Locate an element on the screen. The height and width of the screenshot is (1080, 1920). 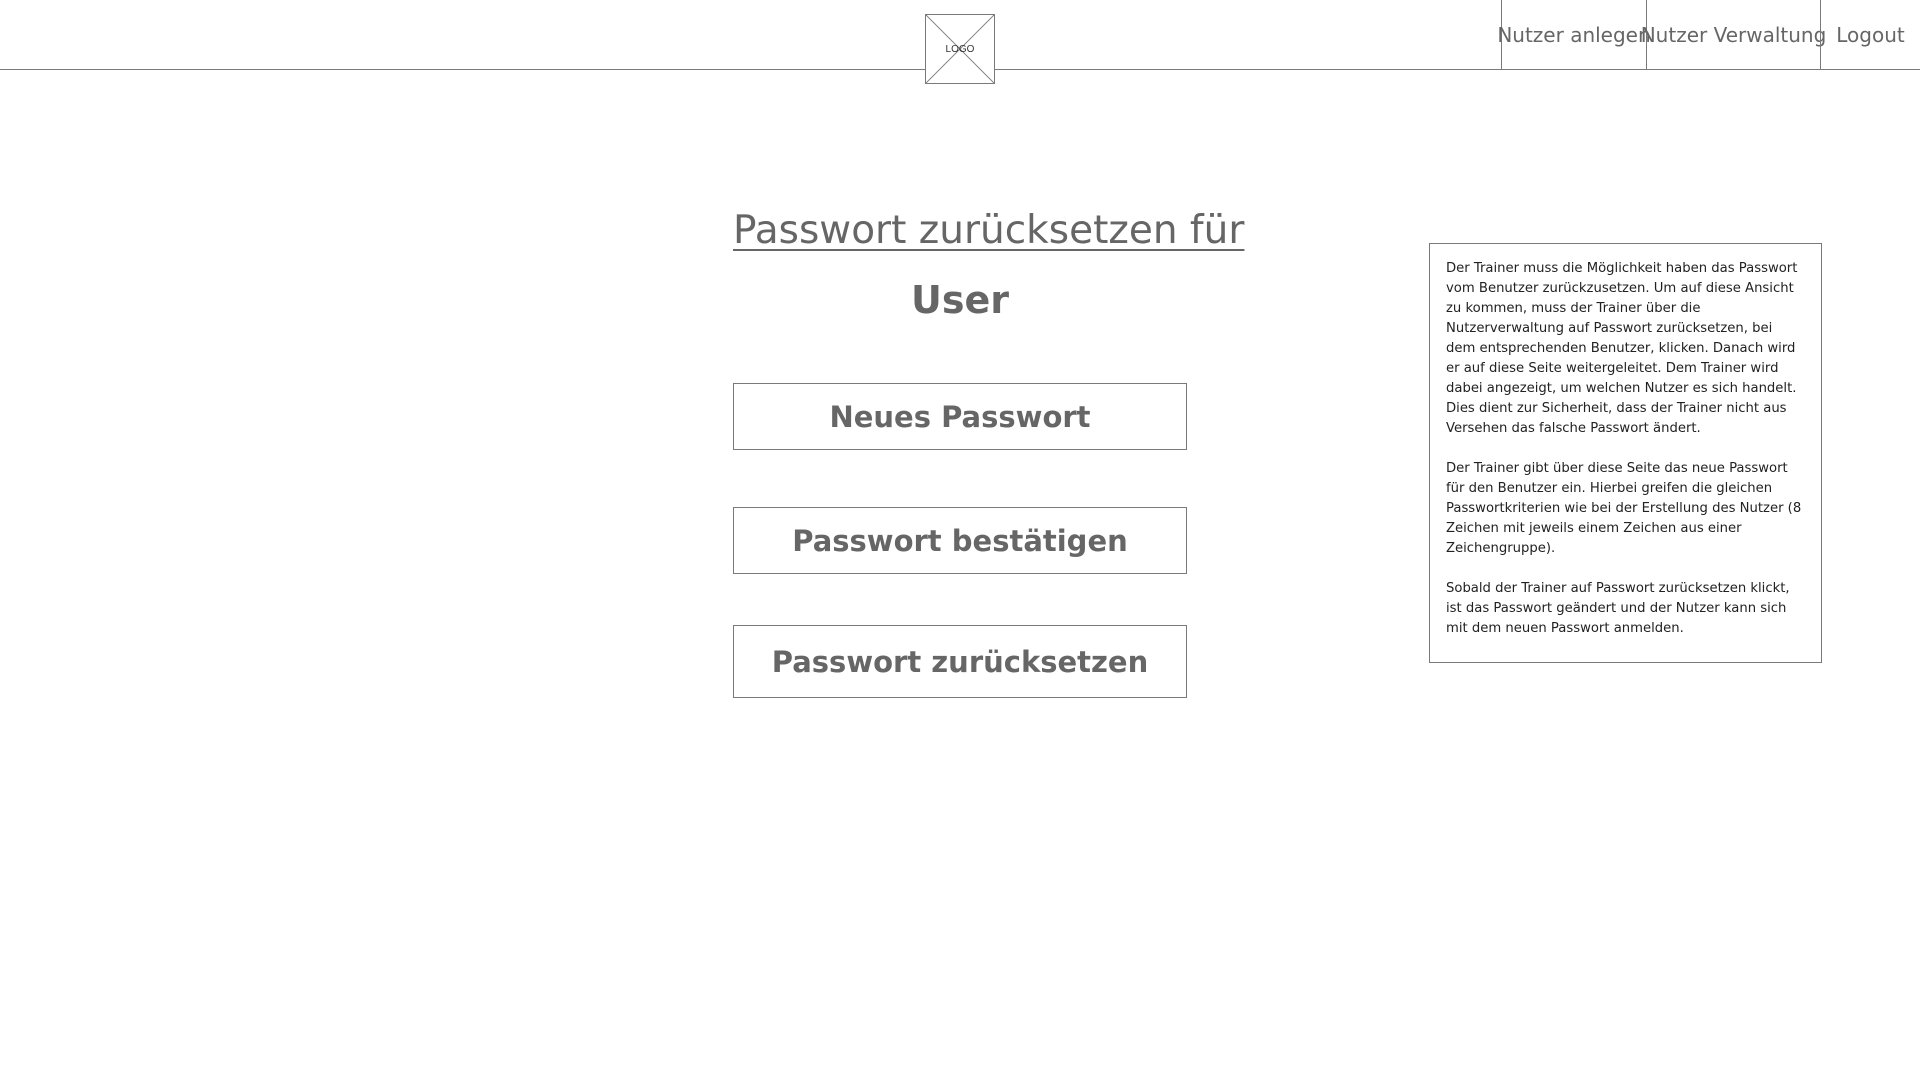
nav-create-user: Nutzer anlegen is located at coordinates (1574, 34).